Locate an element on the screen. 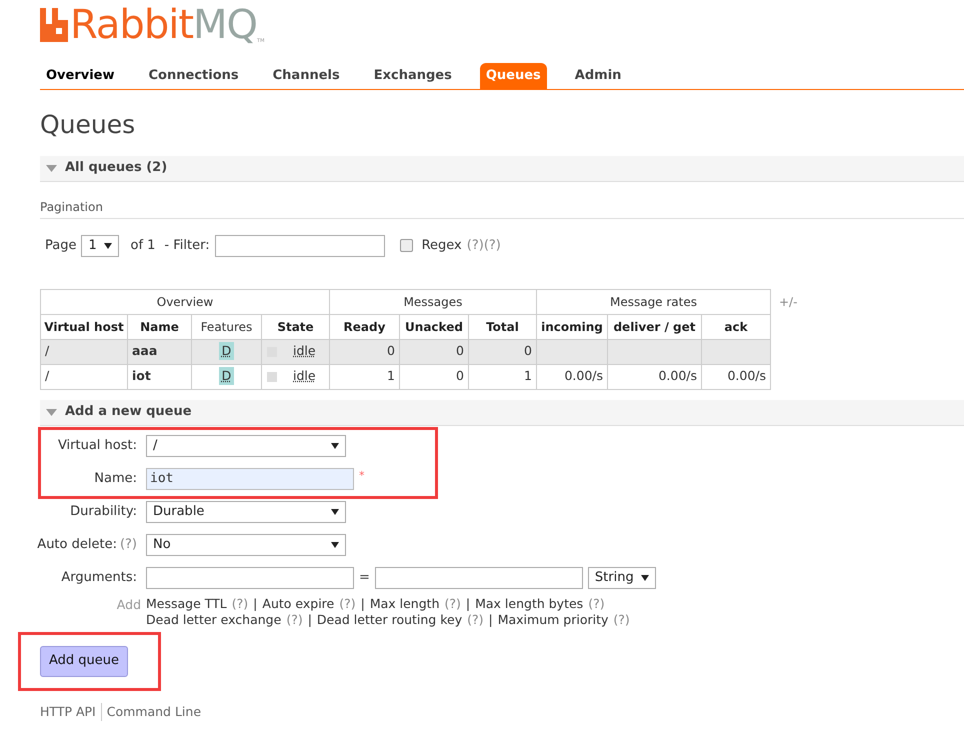 The height and width of the screenshot is (729, 964). nav-tab: Overview is located at coordinates (80, 76).